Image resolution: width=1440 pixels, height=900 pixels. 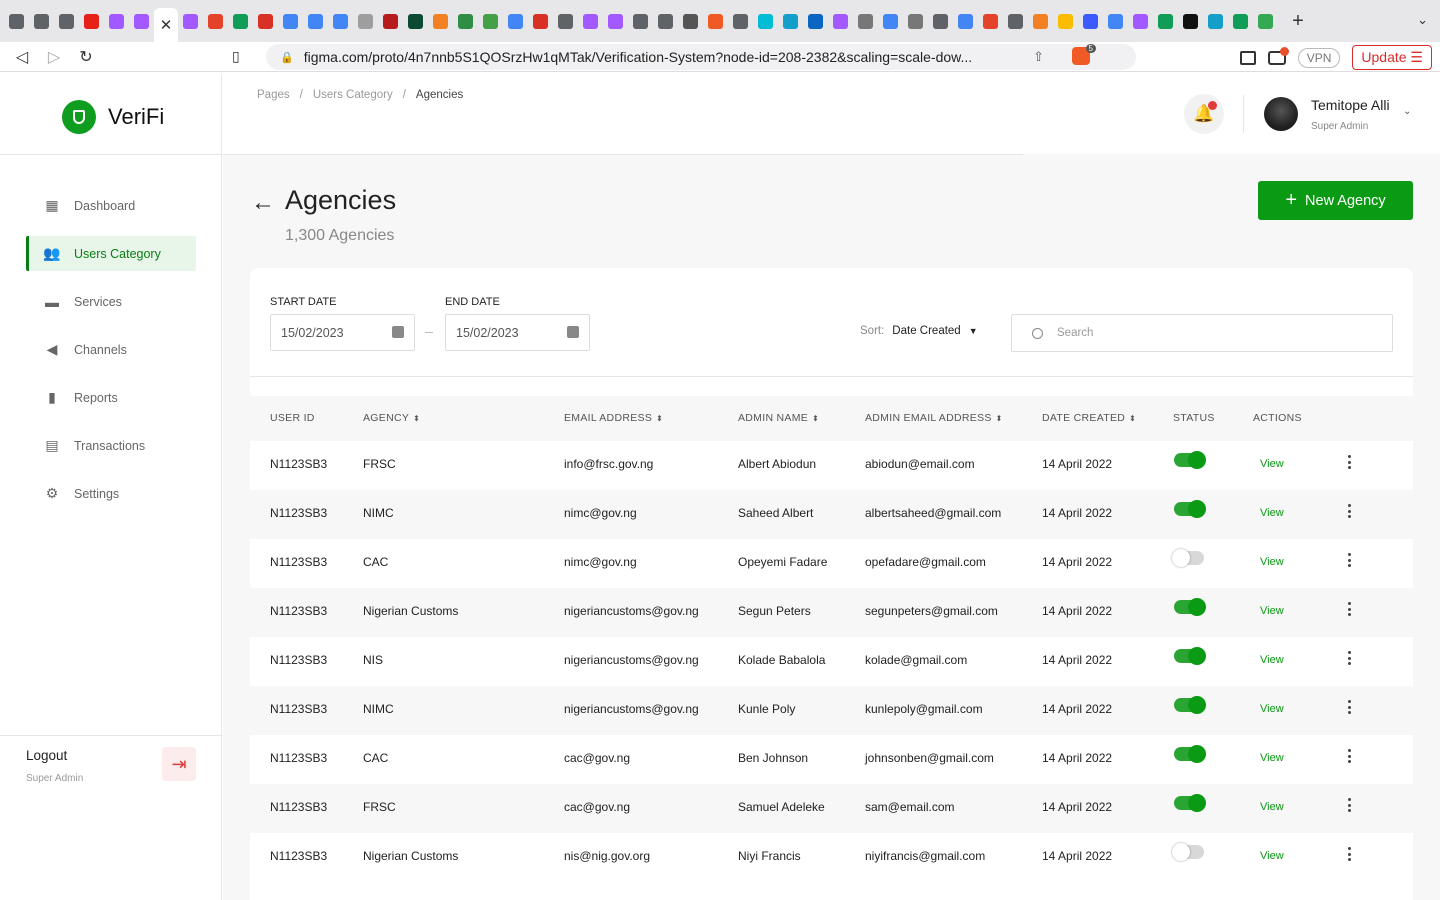 What do you see at coordinates (613, 418) in the screenshot?
I see `column-header-email: EMAIL ADDRESS ⬍` at bounding box center [613, 418].